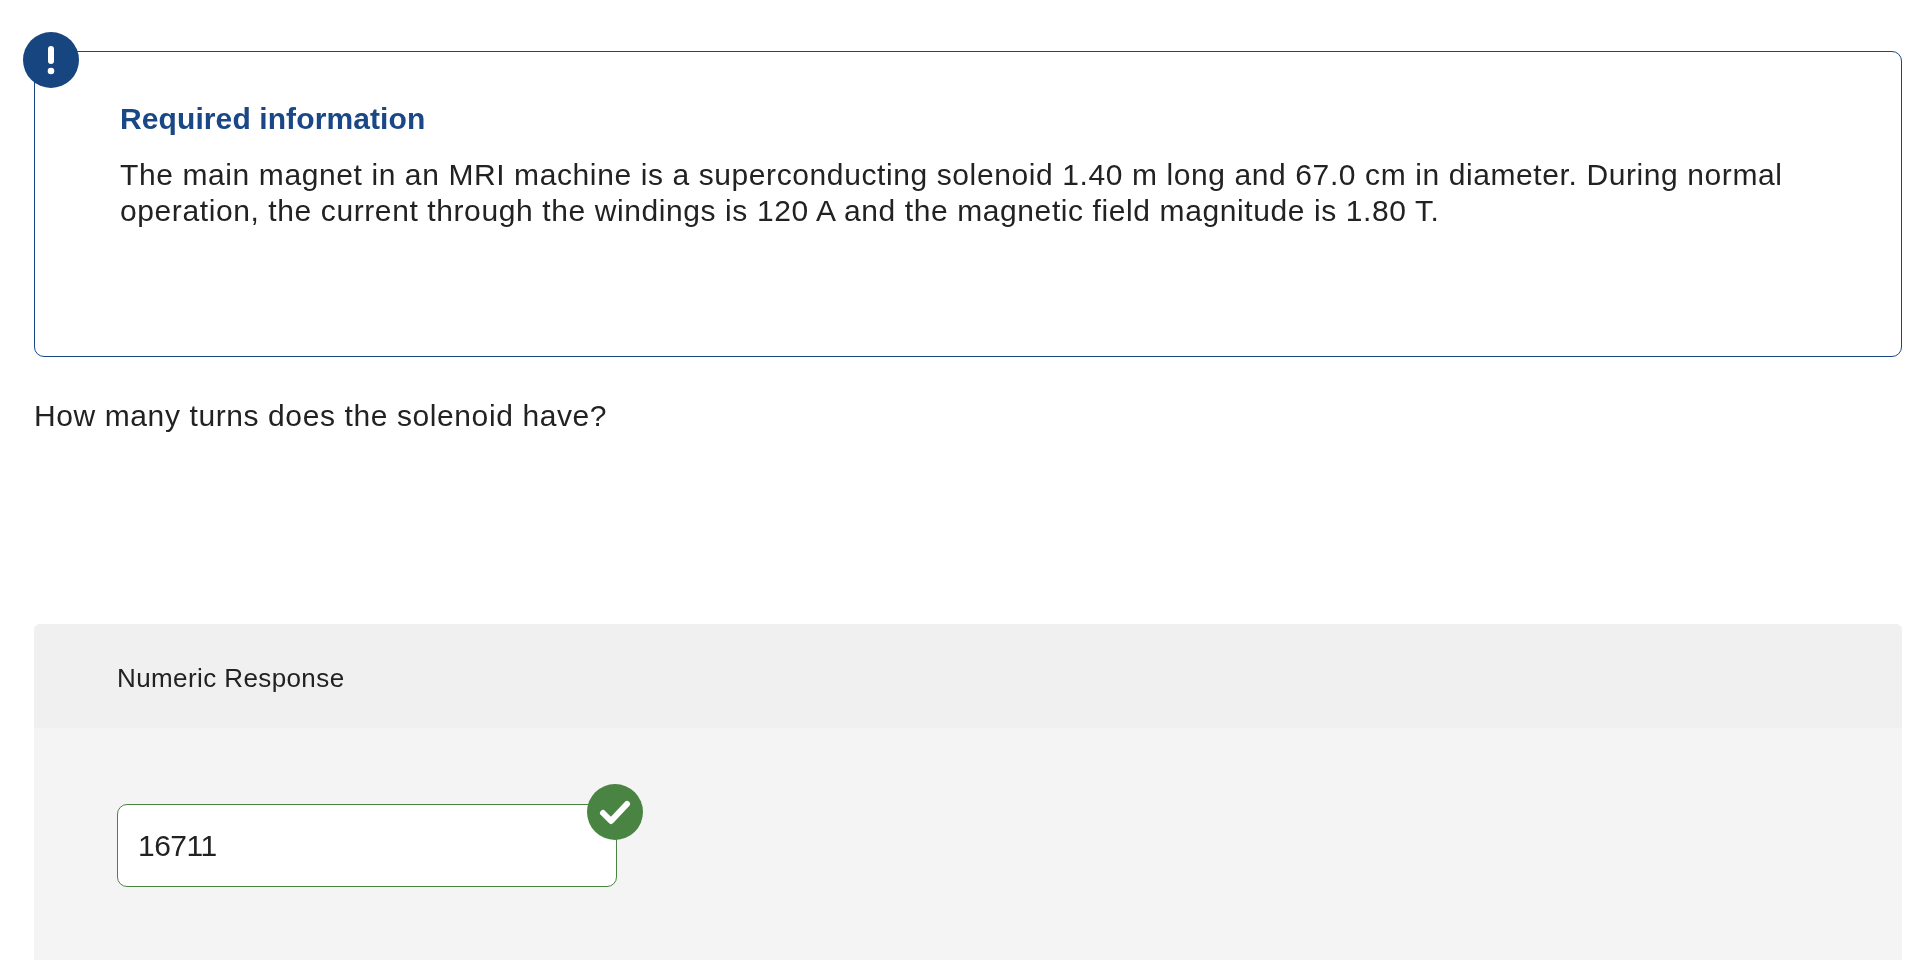 The width and height of the screenshot is (1912, 960). Describe the element at coordinates (231, 678) in the screenshot. I see `response-label: Numeric Response` at that location.